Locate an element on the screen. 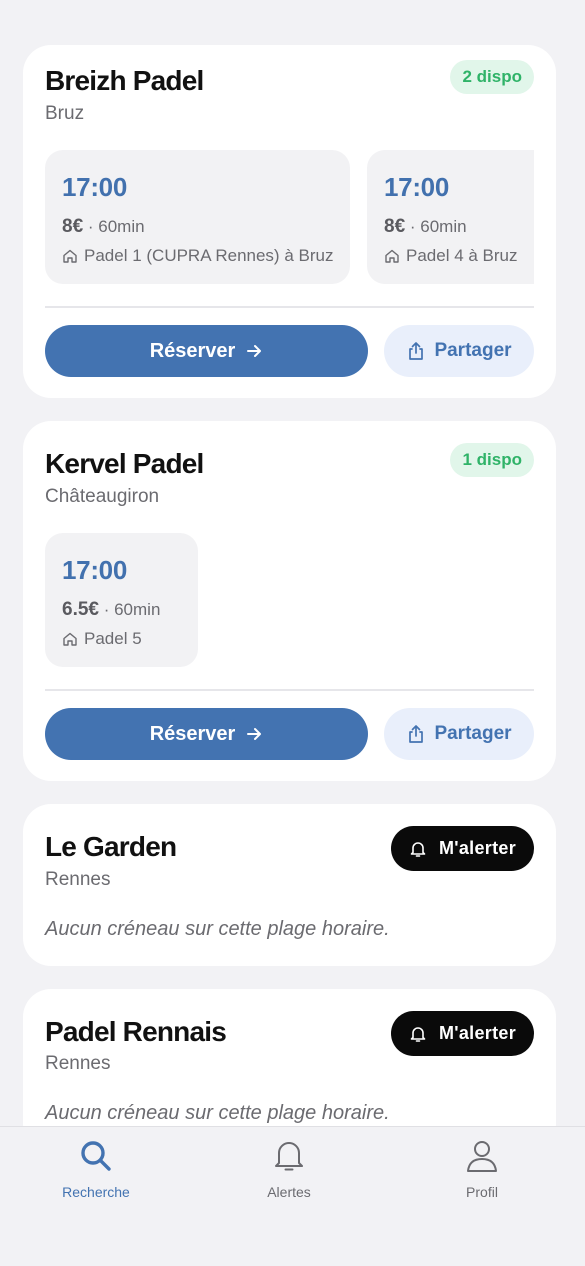 The height and width of the screenshot is (1266, 585). user-icon is located at coordinates (482, 1156).